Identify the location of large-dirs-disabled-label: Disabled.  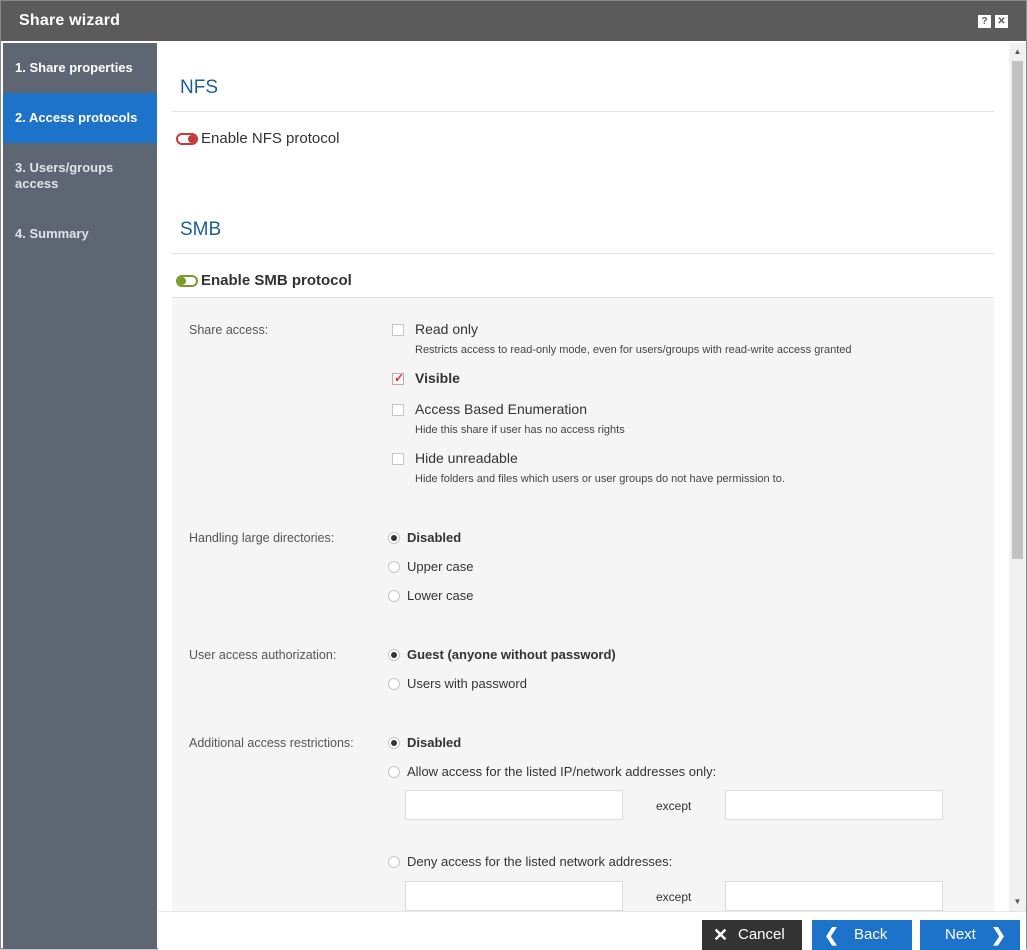
(434, 537).